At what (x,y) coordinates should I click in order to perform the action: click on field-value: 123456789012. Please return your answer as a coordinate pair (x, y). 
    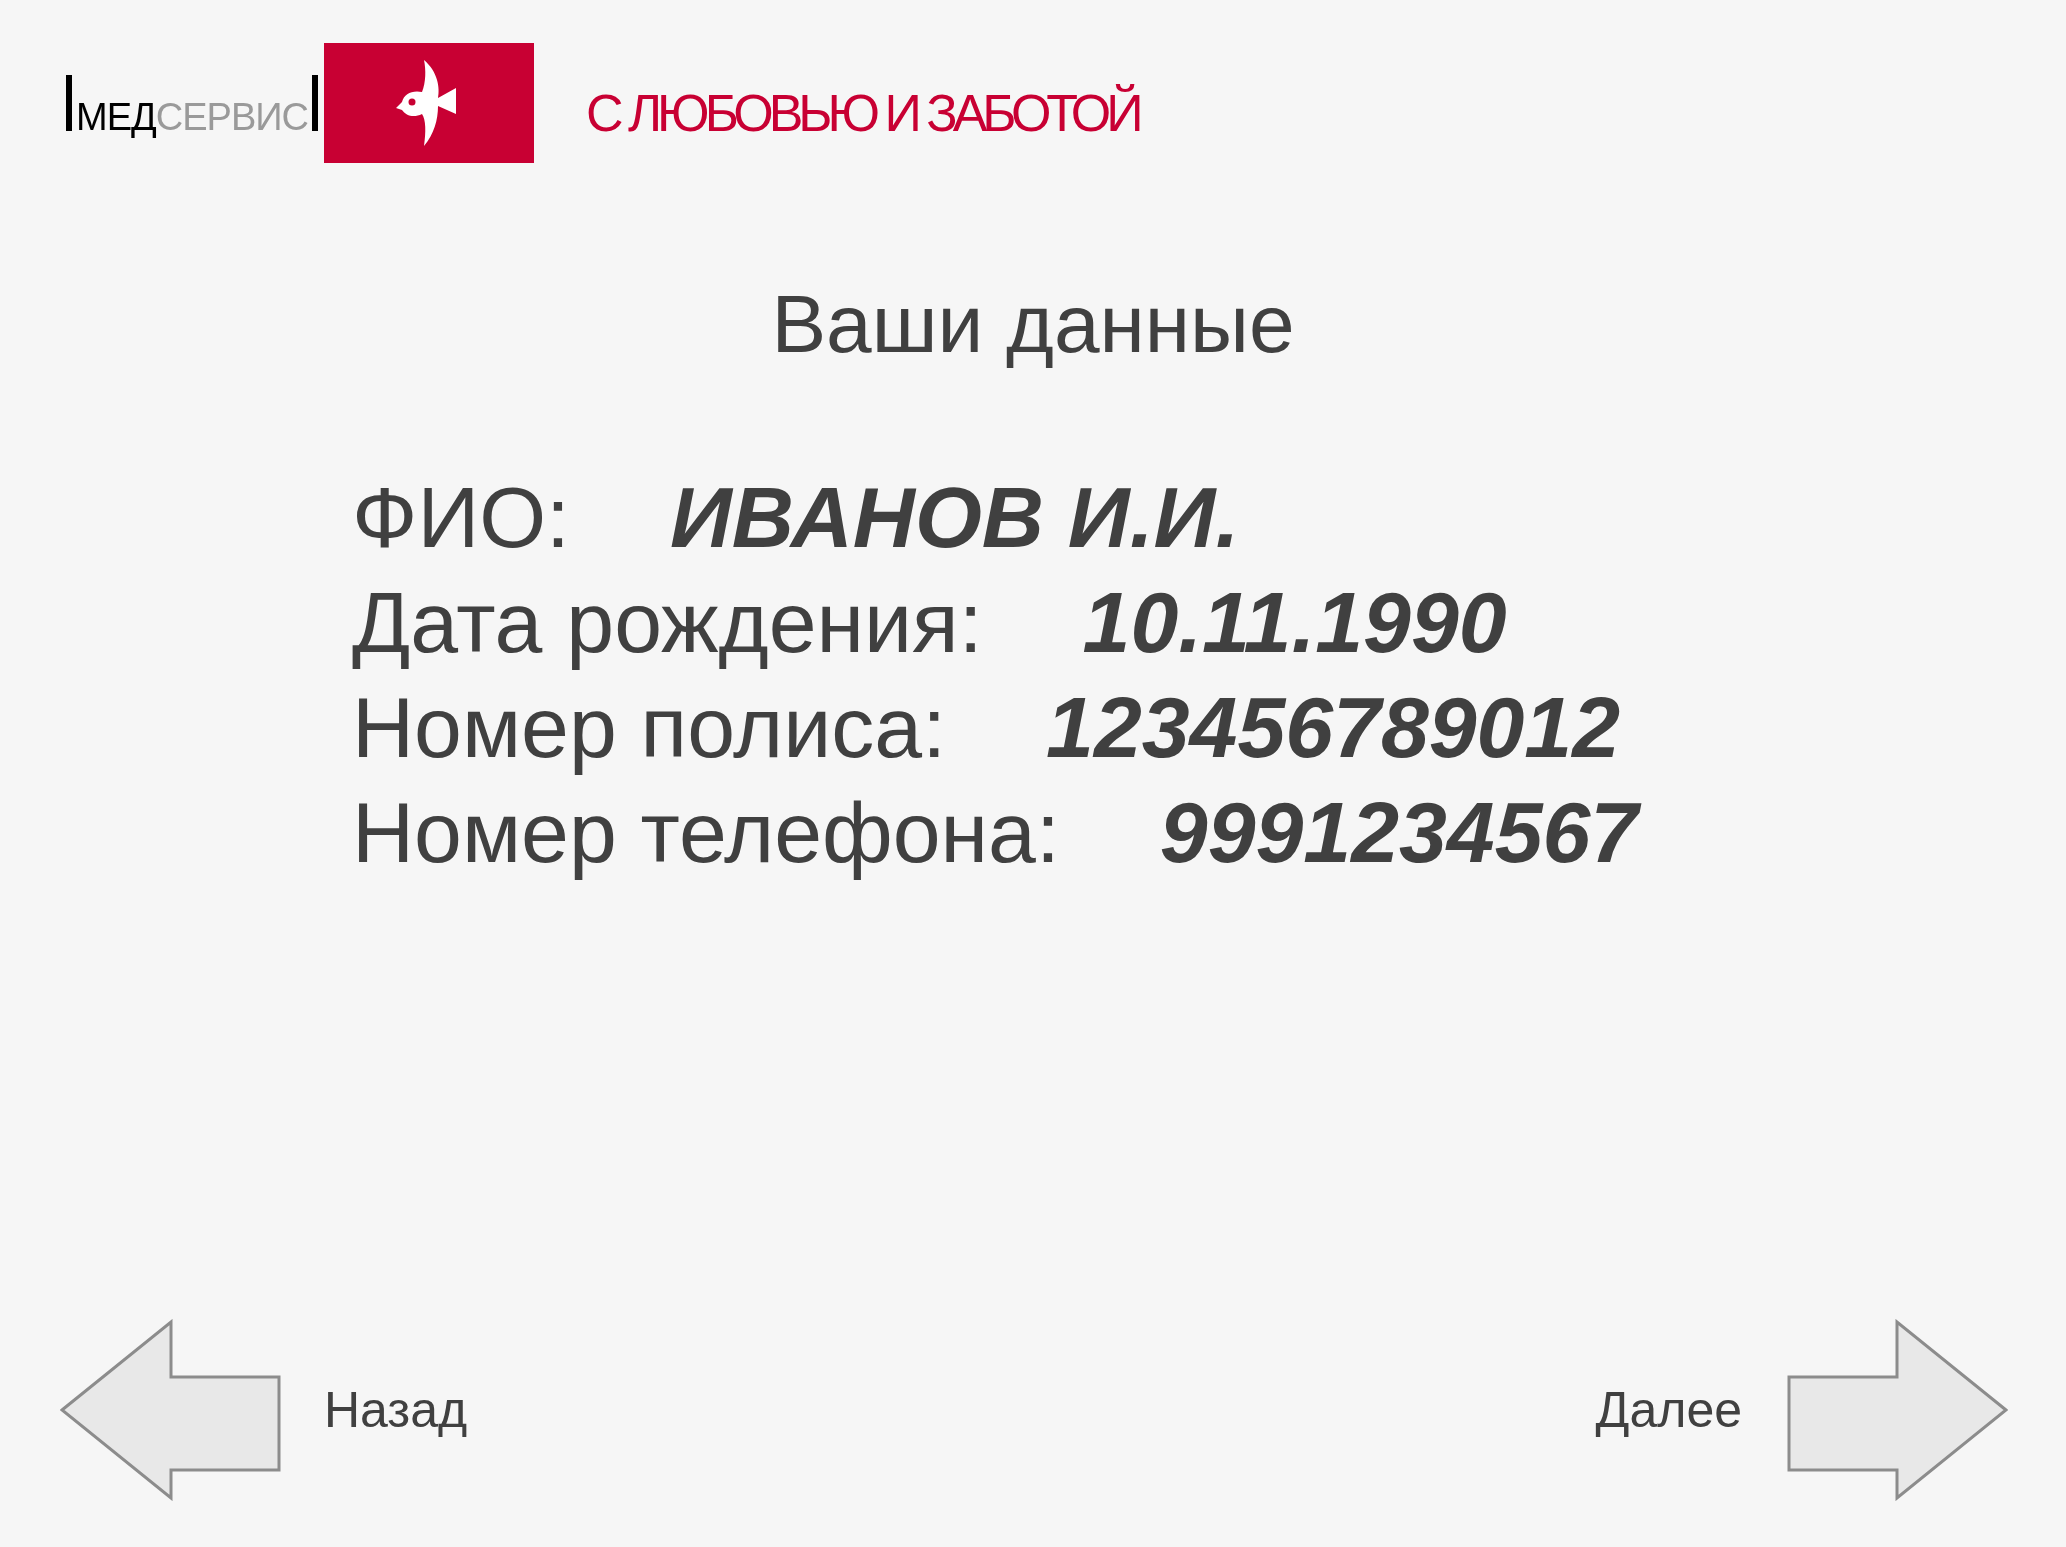
    Looking at the image, I should click on (1333, 727).